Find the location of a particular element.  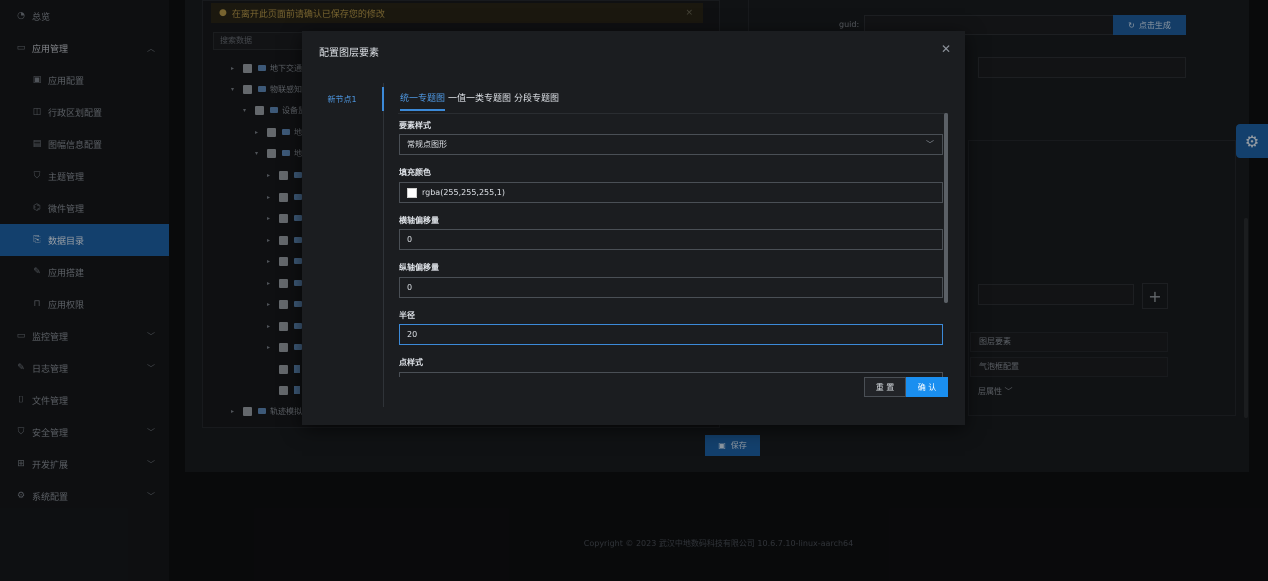

style-value: 常规点图形 is located at coordinates (427, 144).